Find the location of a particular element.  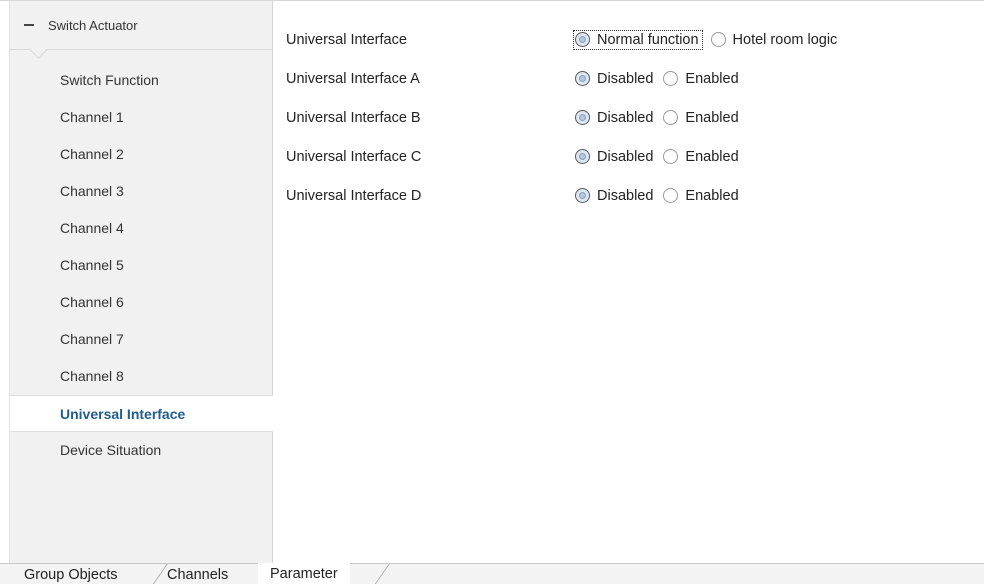

sidebar-item-universal-interface: Universal Interface is located at coordinates (142, 413).